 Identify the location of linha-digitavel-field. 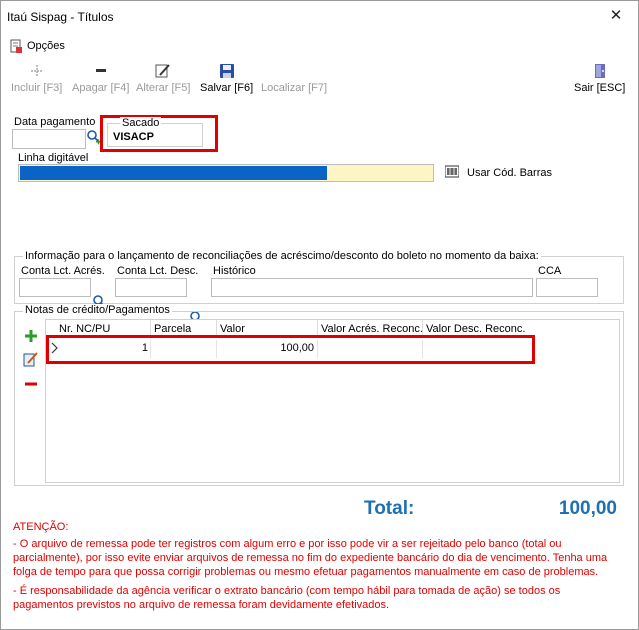
(226, 173).